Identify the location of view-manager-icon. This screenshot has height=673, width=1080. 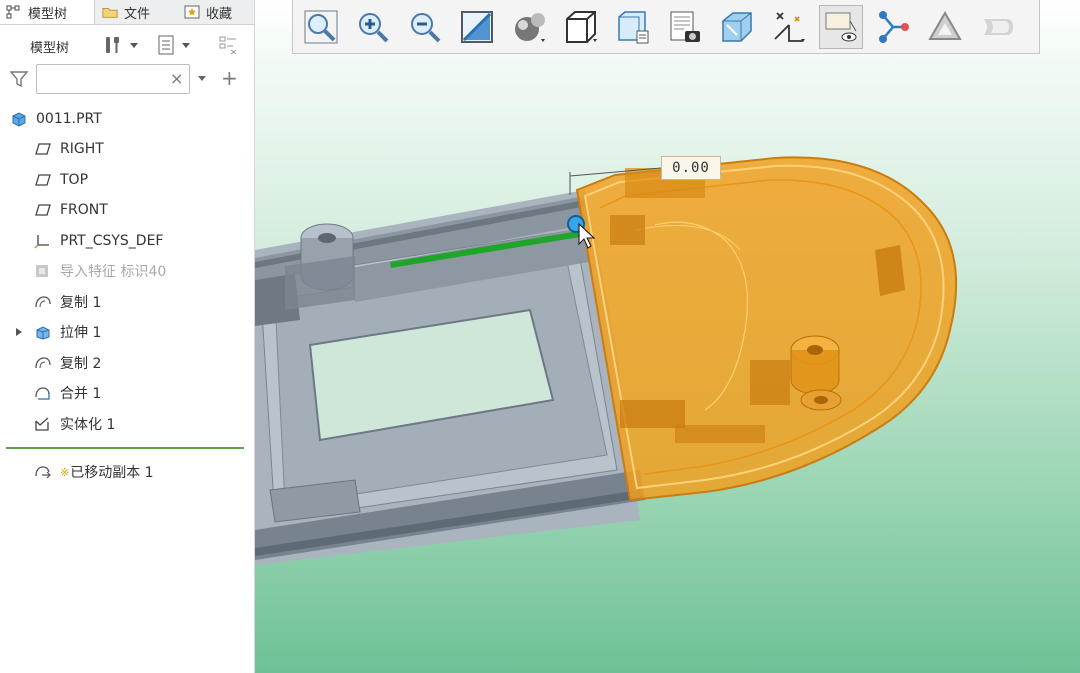
(633, 27).